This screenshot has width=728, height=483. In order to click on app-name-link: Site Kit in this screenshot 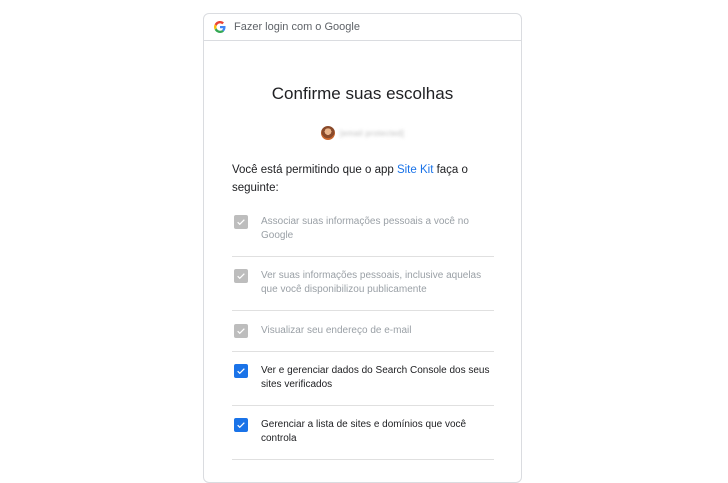, I will do `click(415, 170)`.